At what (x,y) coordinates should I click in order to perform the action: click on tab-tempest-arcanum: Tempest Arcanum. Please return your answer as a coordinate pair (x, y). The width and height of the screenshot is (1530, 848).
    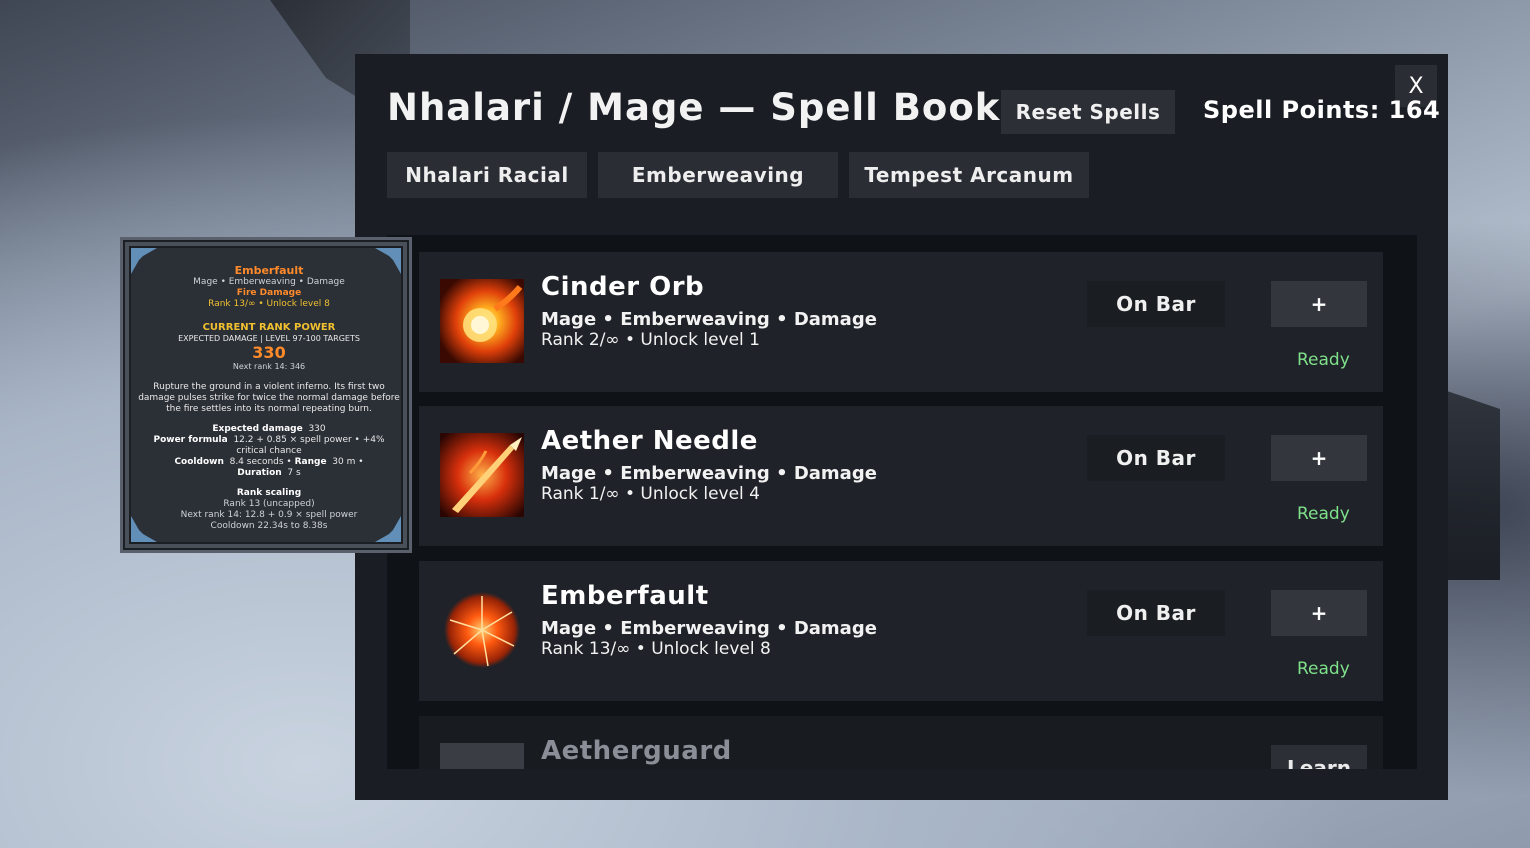
    Looking at the image, I should click on (969, 175).